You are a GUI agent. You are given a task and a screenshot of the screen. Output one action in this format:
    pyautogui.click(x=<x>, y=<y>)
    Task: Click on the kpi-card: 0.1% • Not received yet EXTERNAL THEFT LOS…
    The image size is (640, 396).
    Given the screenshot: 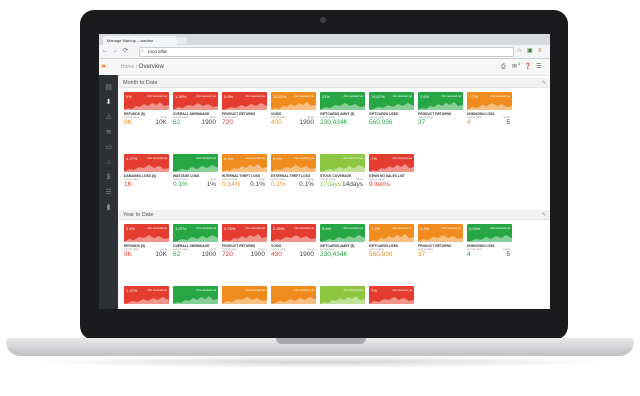 What is the action you would take?
    pyautogui.click(x=293, y=172)
    